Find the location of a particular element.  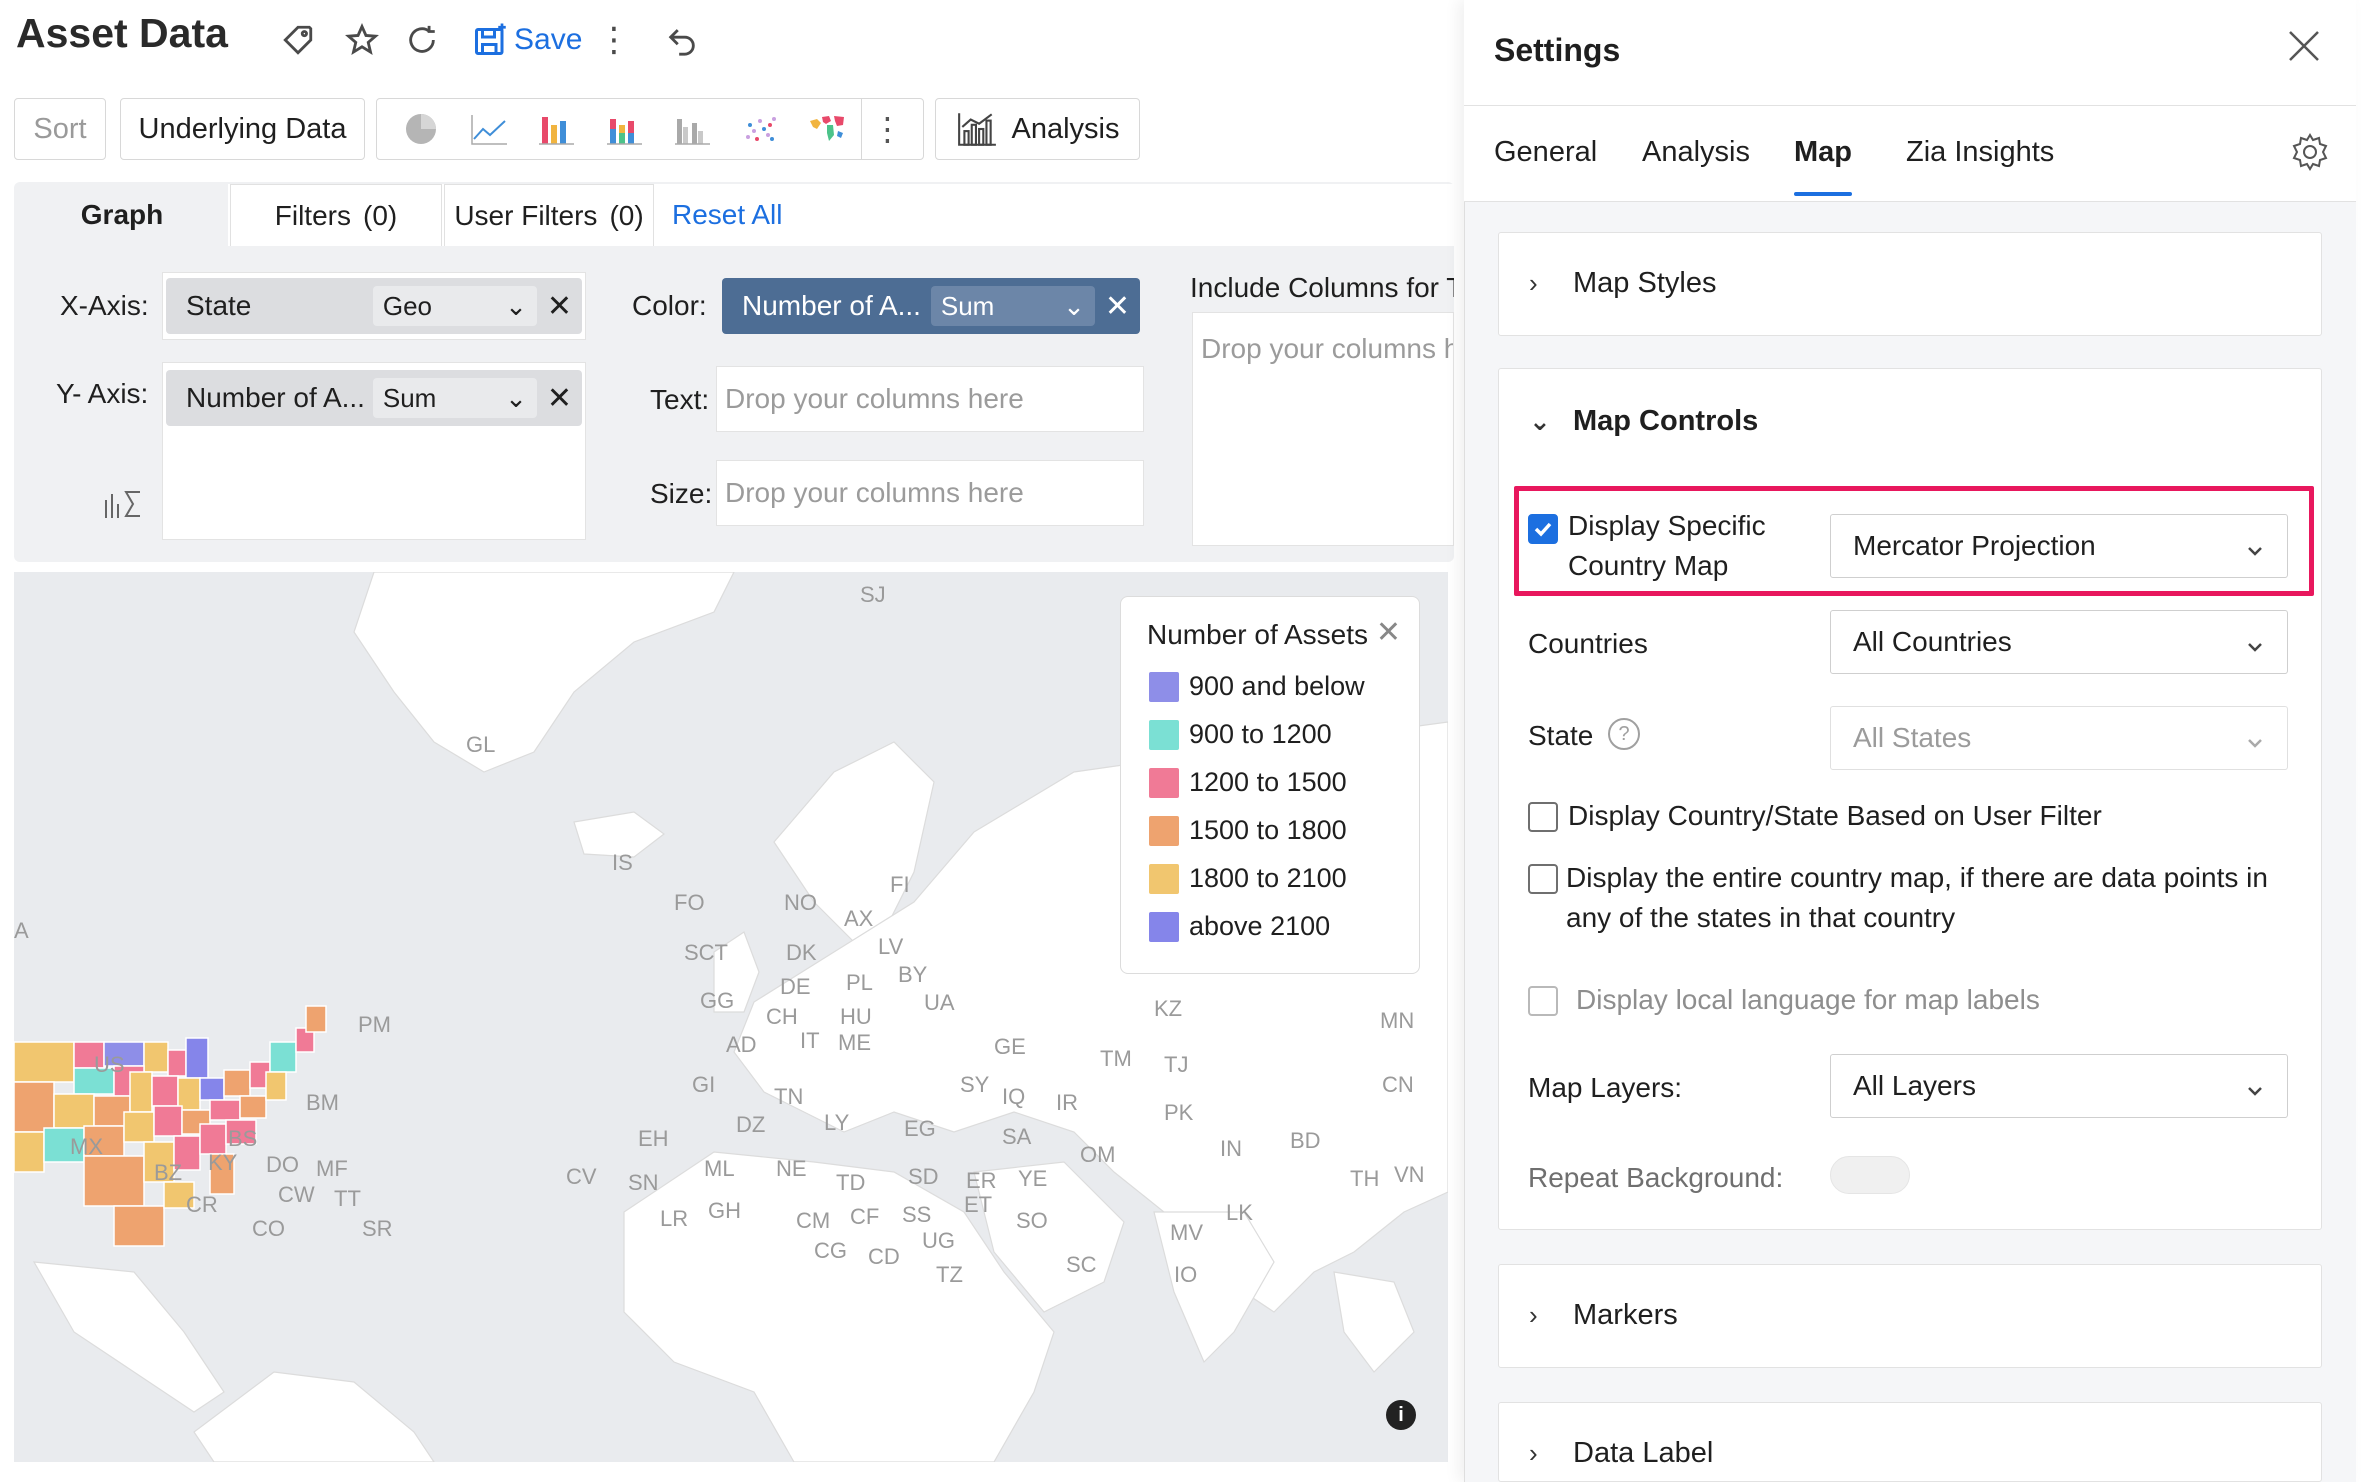

chevron-down-icon: ⌄ is located at coordinates (1074, 305).